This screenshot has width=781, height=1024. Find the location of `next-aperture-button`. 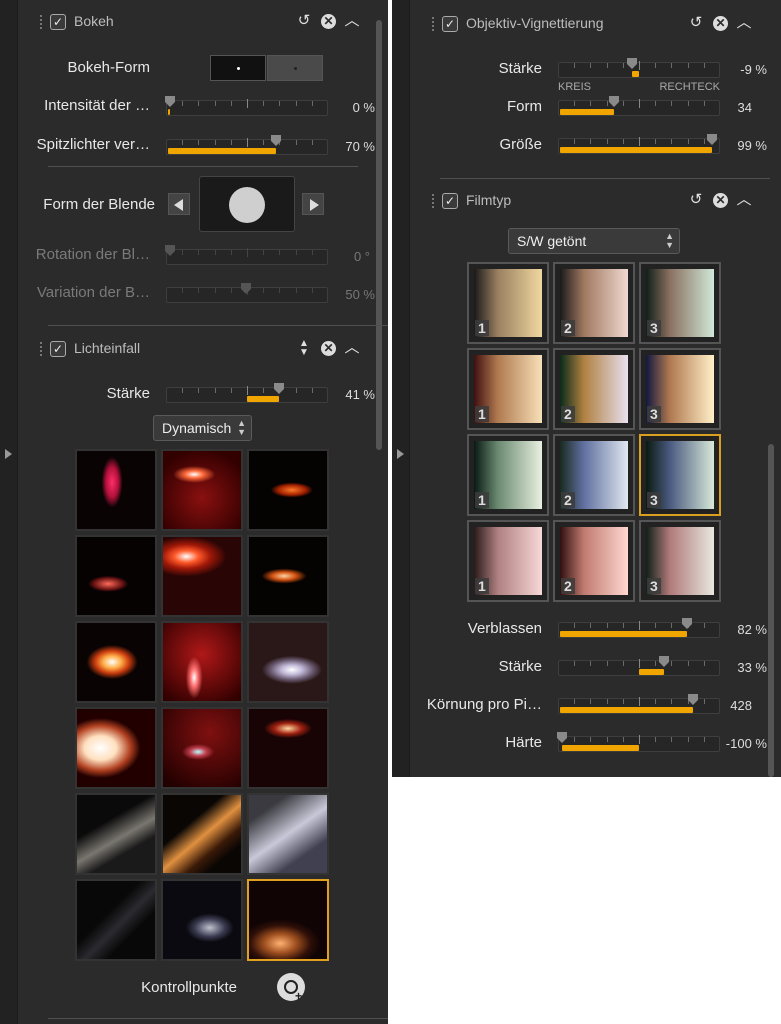

next-aperture-button is located at coordinates (313, 204).